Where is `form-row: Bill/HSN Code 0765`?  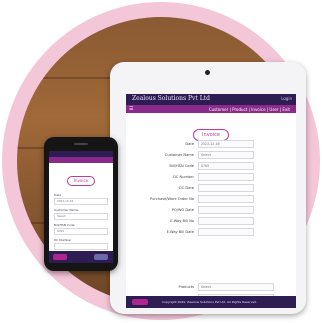
form-row: Bill/HSN Code 0765 is located at coordinates (212, 165).